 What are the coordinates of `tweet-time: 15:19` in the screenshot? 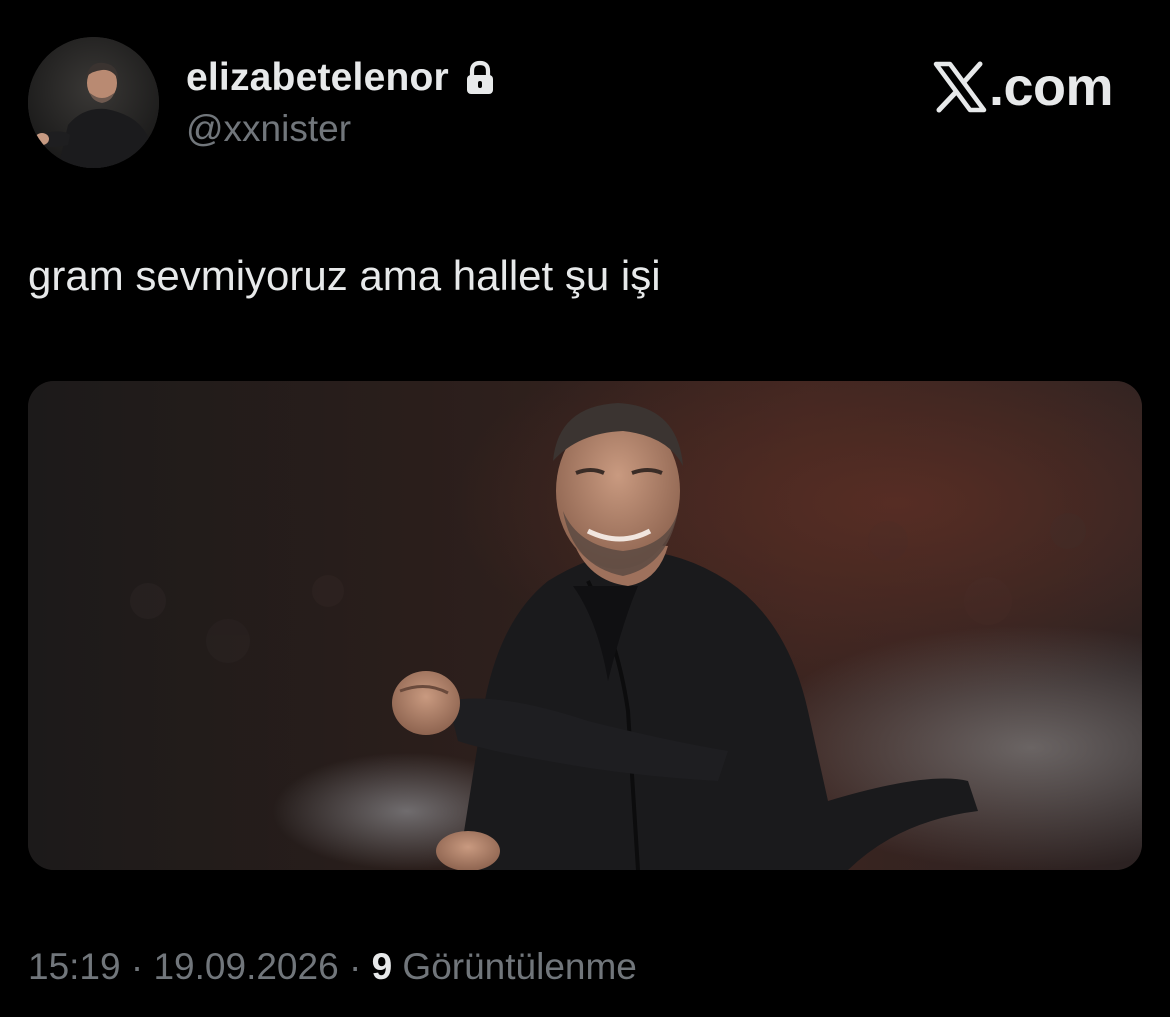 It's located at (74, 966).